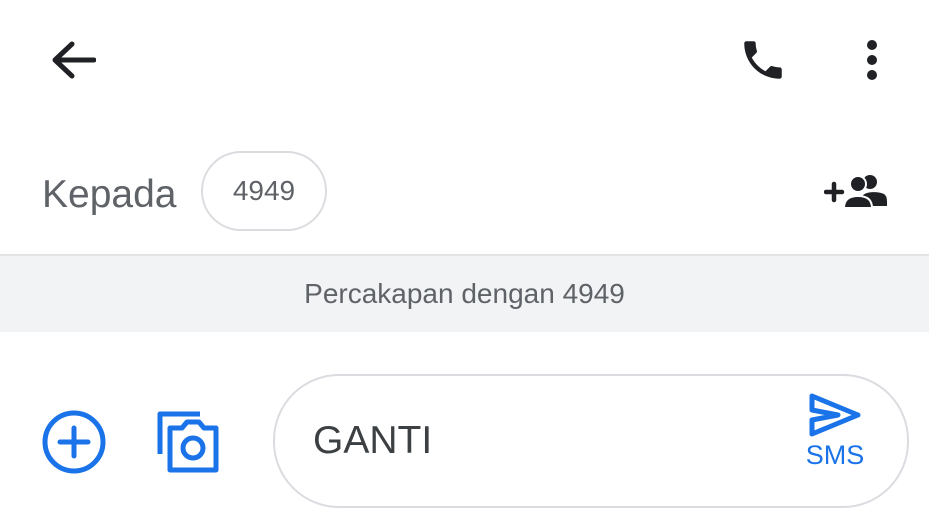 The width and height of the screenshot is (929, 520). I want to click on camera-gallery-icon, so click(188, 442).